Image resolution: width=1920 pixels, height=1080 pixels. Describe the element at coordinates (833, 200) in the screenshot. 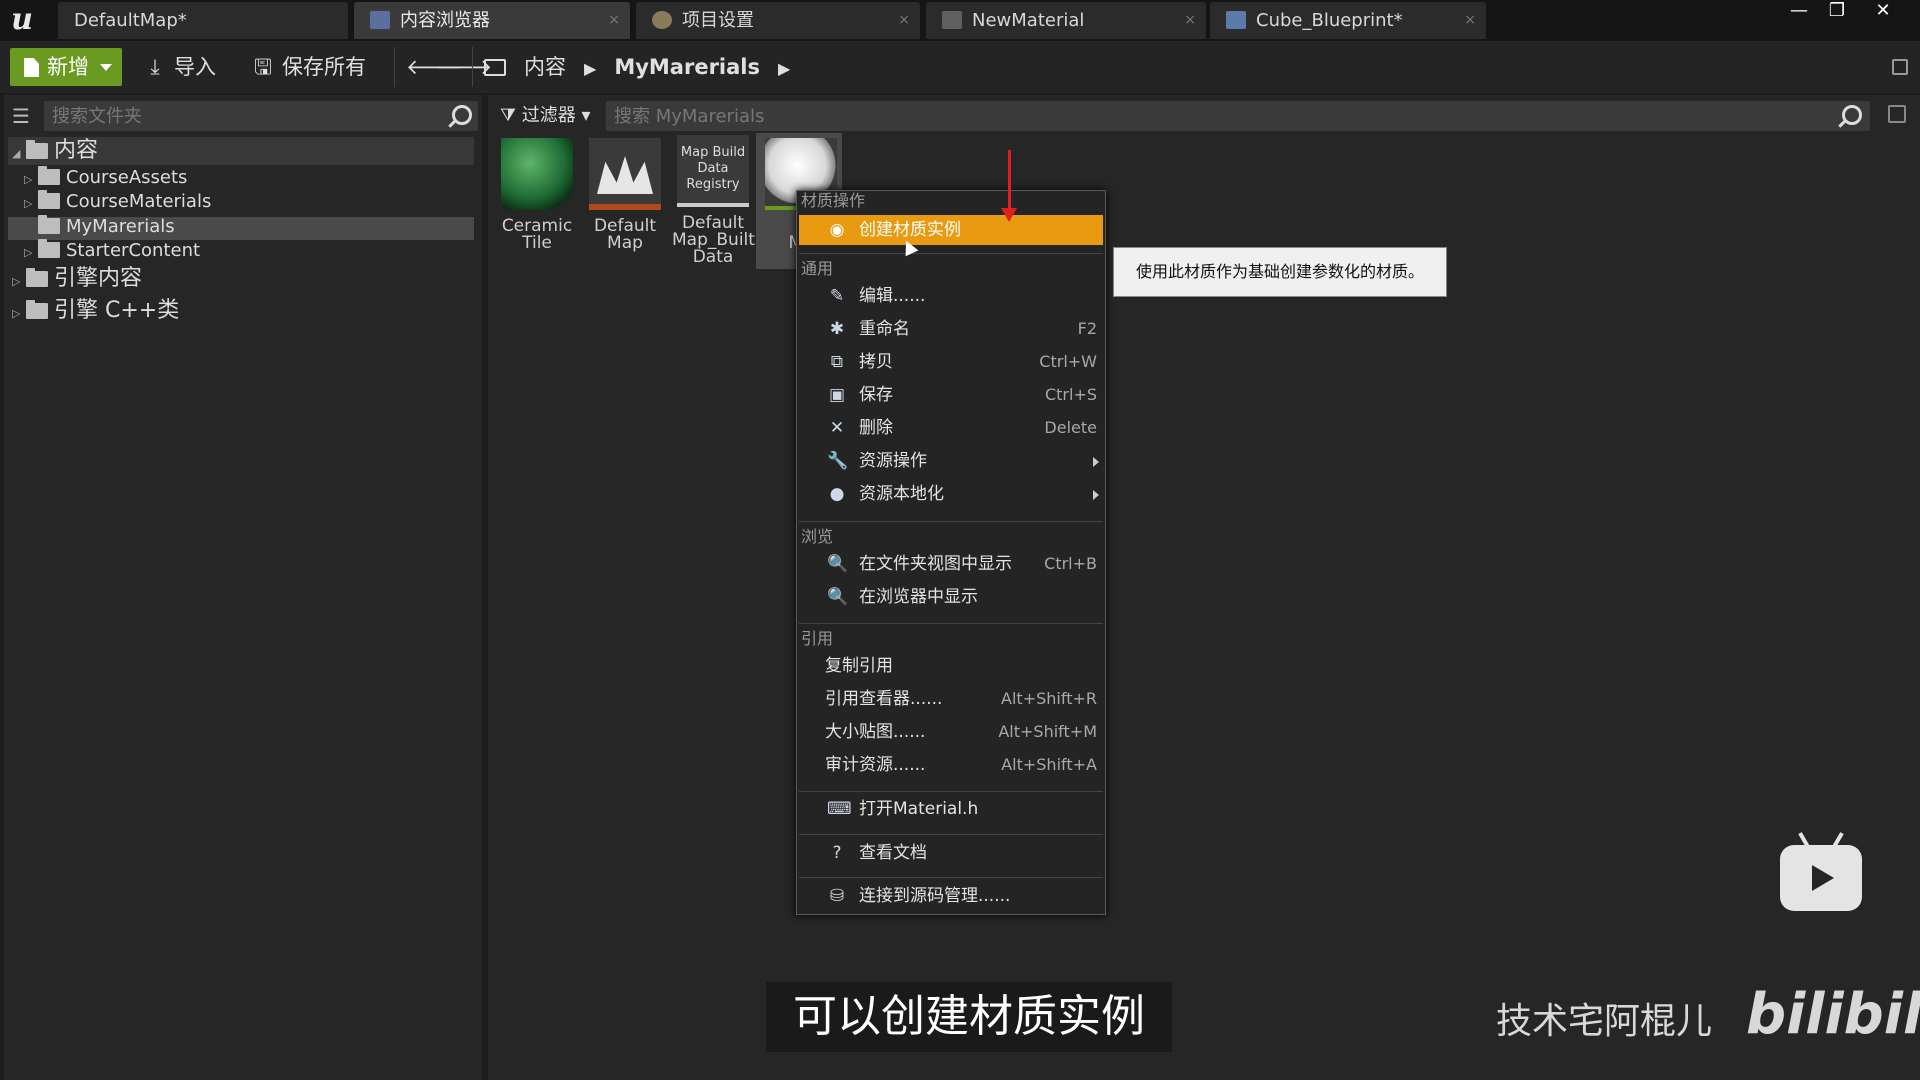

I see `menu-section-header: 材质操作` at that location.